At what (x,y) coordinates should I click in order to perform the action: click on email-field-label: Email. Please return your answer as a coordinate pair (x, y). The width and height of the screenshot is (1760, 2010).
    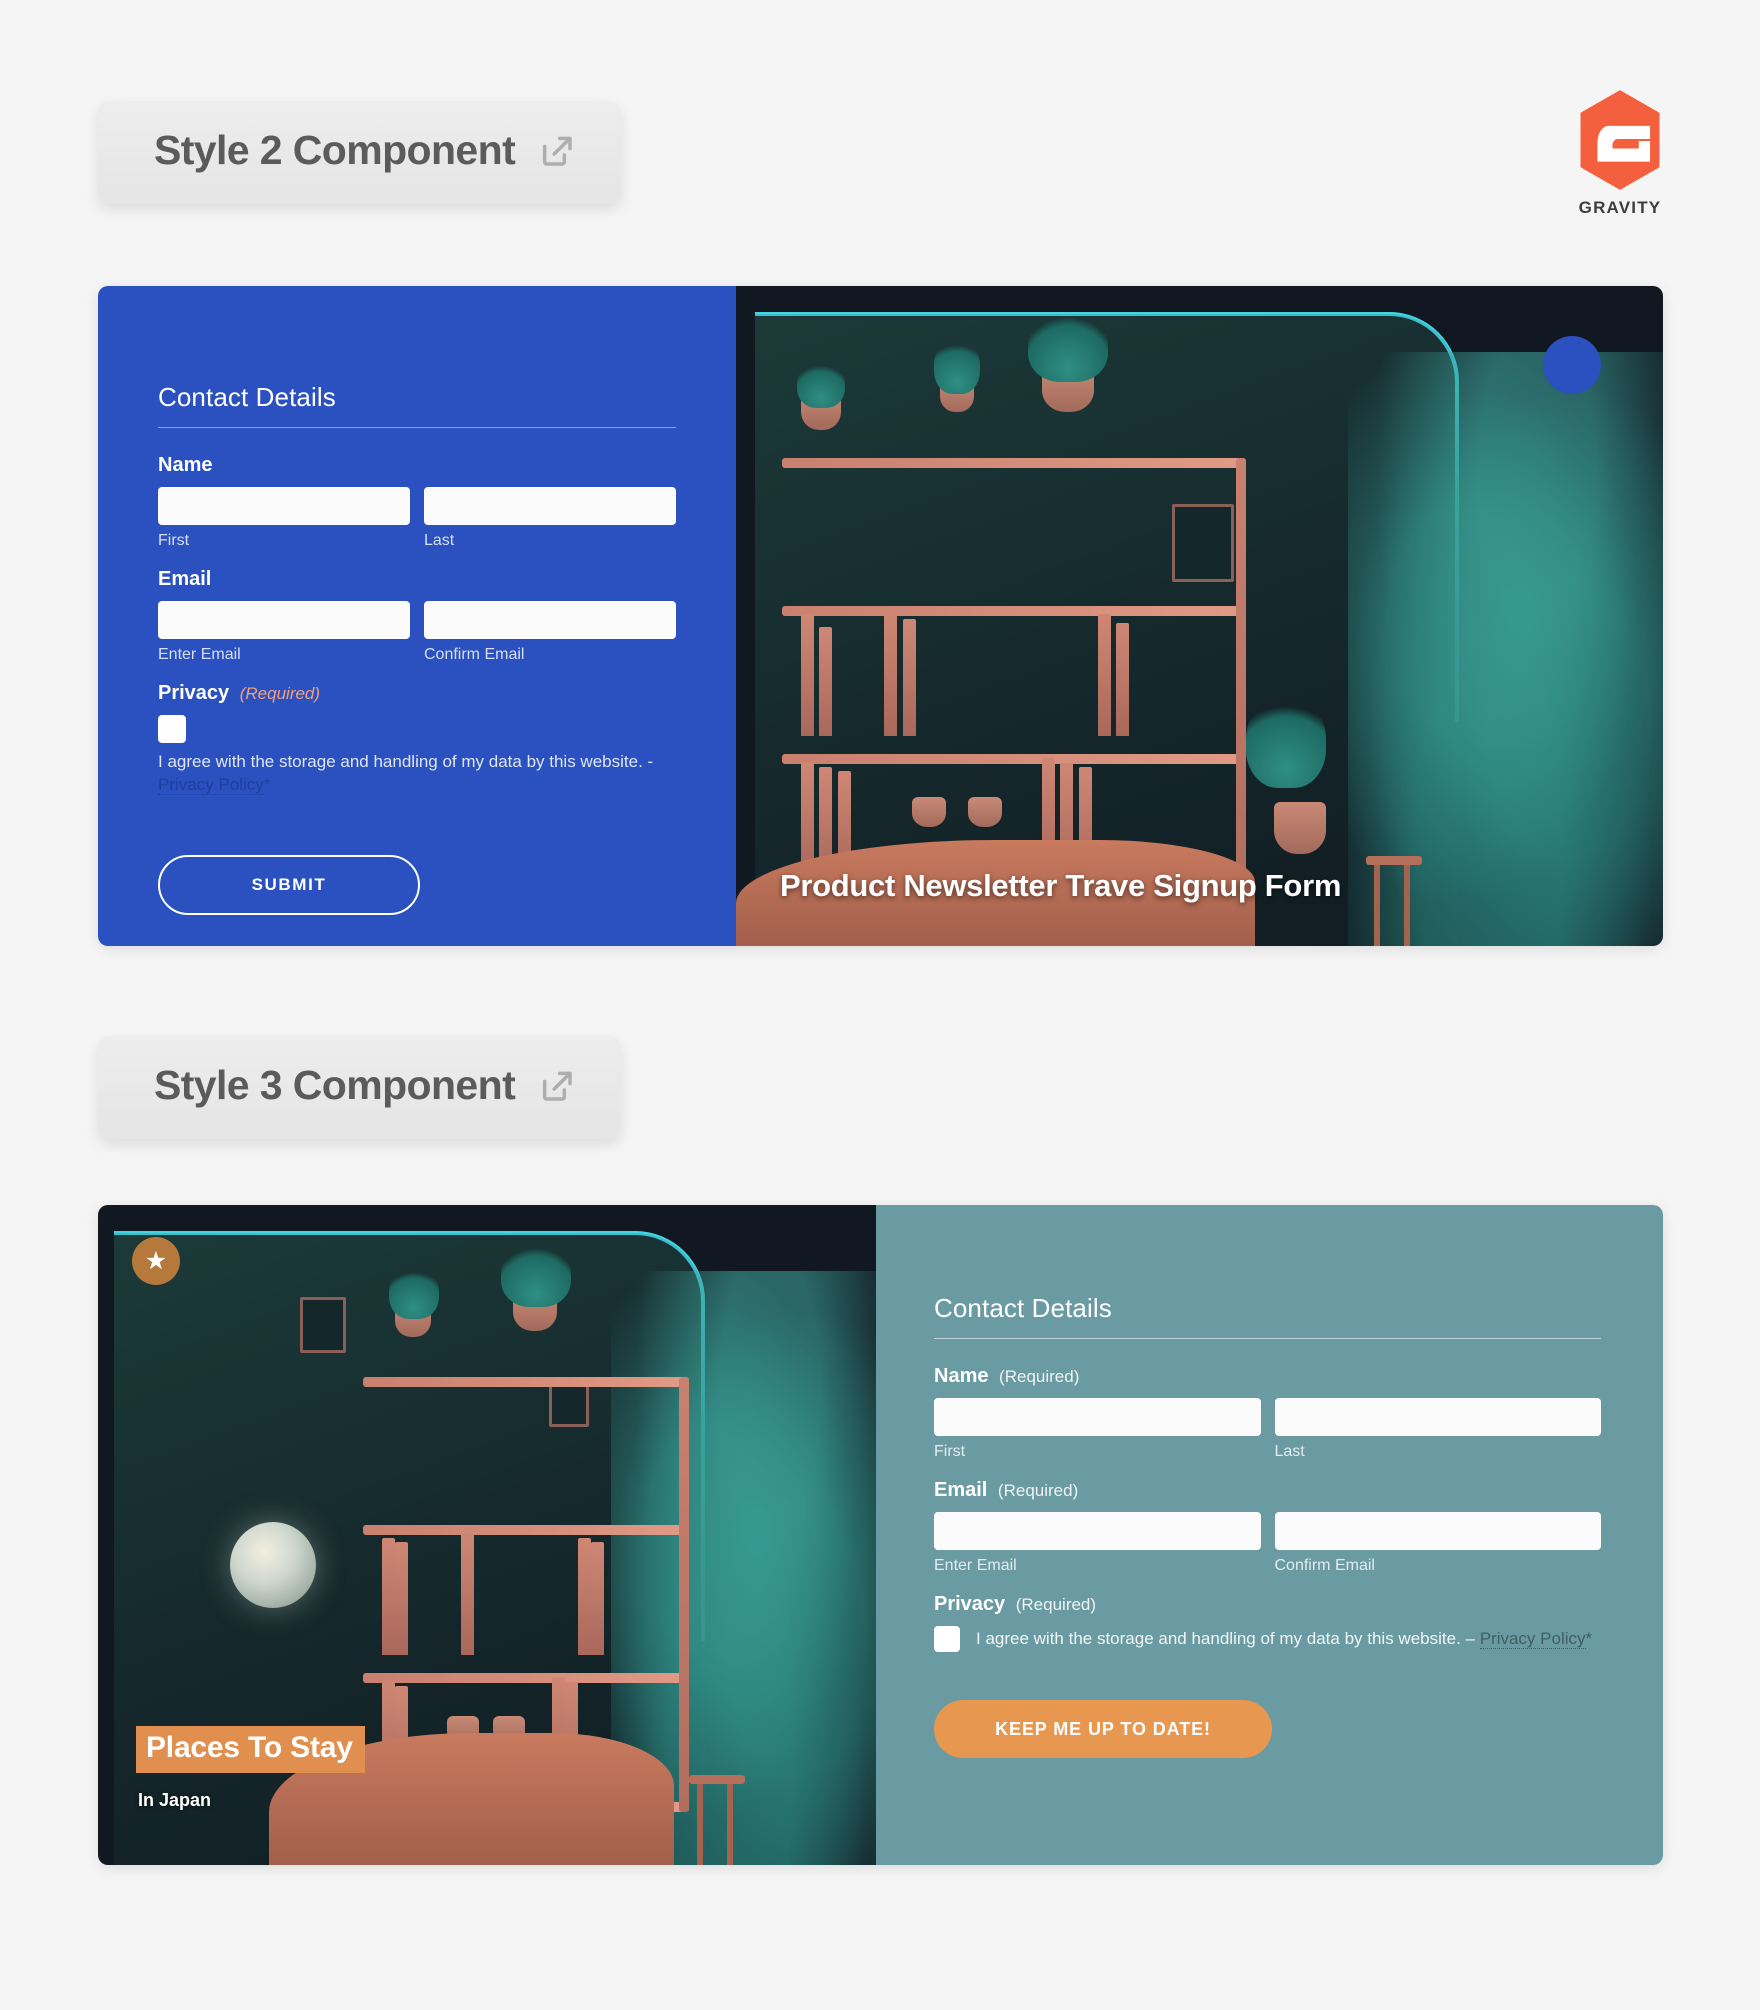
    Looking at the image, I should click on (417, 579).